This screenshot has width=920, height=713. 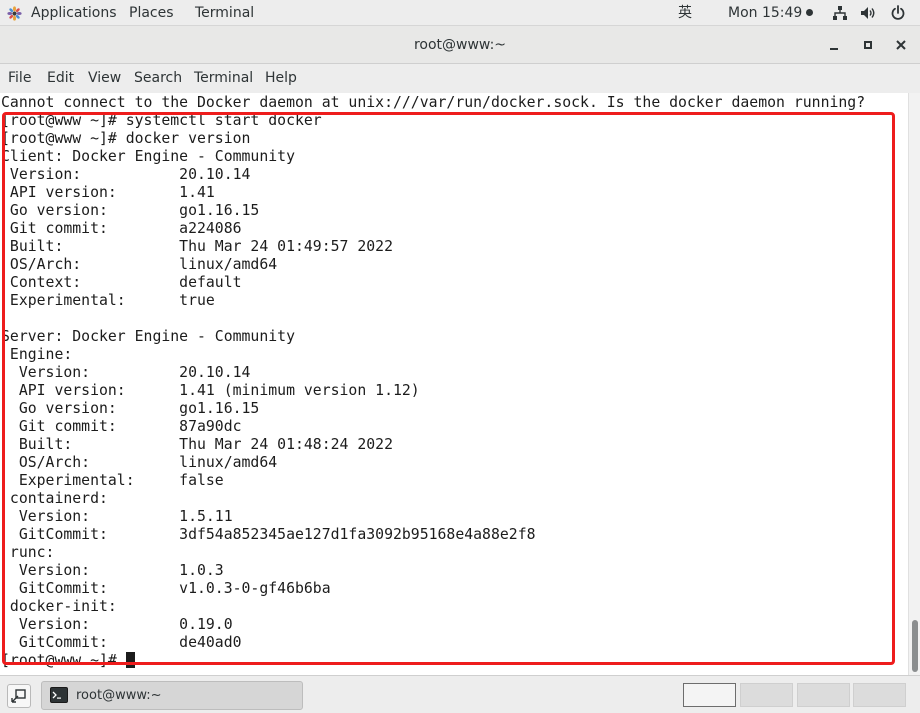 I want to click on menu-edit: Edit, so click(x=60, y=78).